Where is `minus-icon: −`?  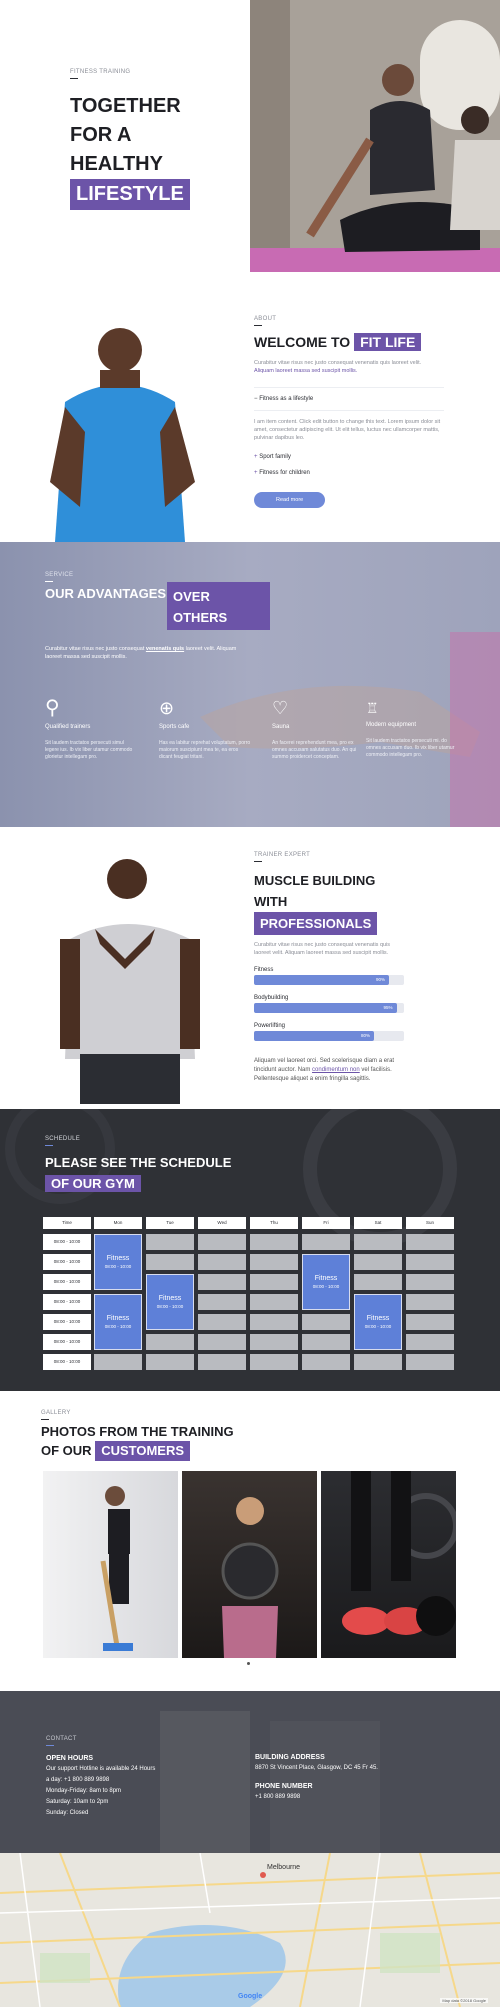 minus-icon: − is located at coordinates (256, 399).